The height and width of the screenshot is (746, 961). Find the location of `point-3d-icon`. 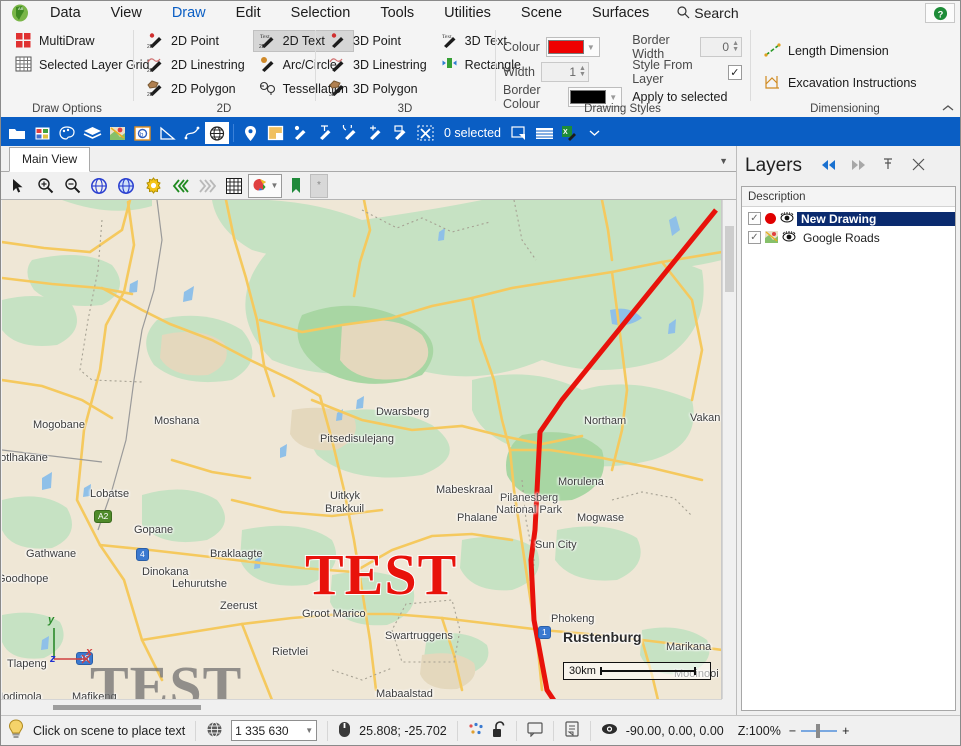

point-3d-icon is located at coordinates (338, 41).